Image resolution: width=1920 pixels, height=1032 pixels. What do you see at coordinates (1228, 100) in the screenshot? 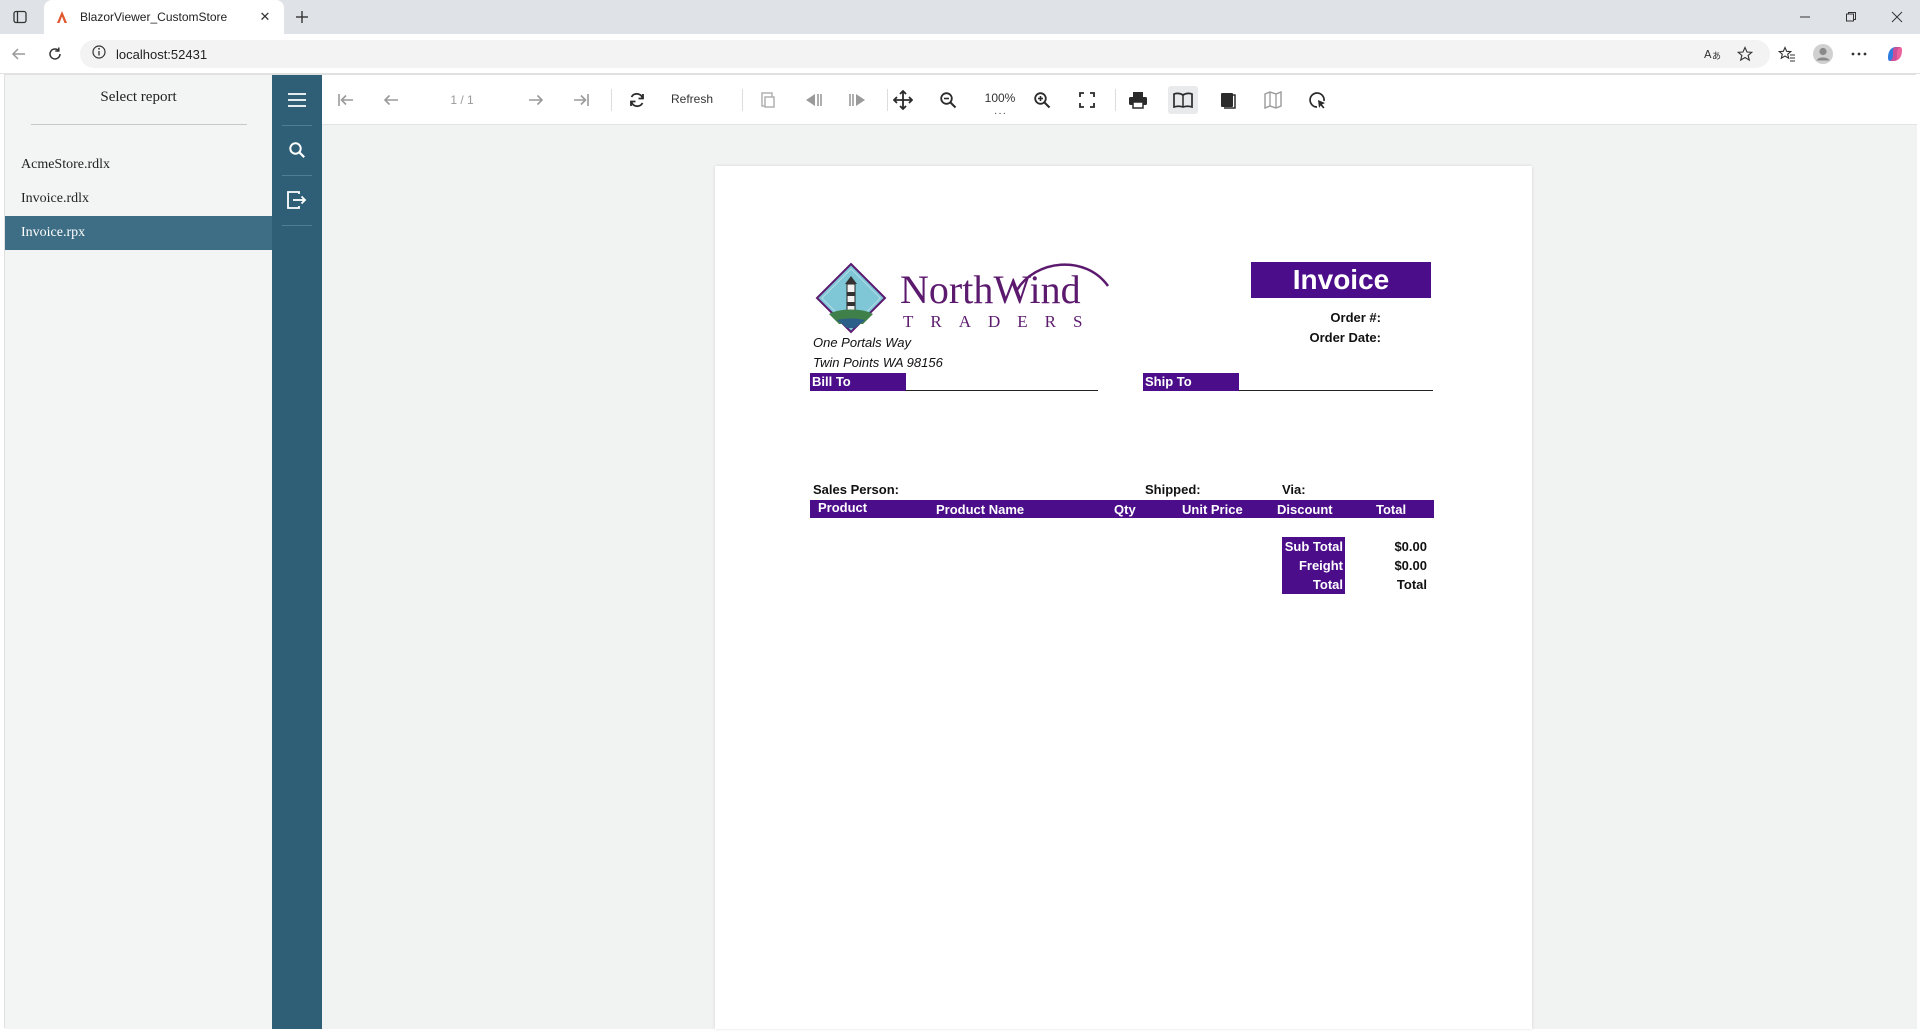
I see `continuous-icon` at bounding box center [1228, 100].